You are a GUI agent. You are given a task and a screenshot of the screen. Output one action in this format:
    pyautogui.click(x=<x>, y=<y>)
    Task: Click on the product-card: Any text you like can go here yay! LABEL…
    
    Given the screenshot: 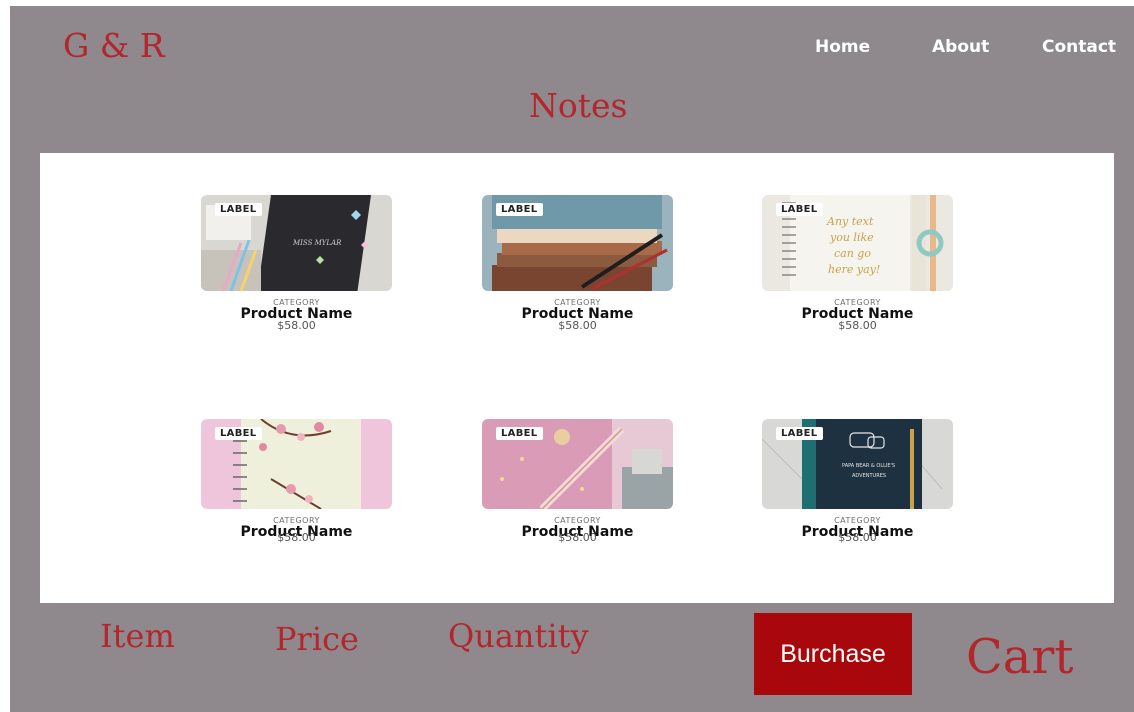 What is the action you would take?
    pyautogui.click(x=857, y=263)
    